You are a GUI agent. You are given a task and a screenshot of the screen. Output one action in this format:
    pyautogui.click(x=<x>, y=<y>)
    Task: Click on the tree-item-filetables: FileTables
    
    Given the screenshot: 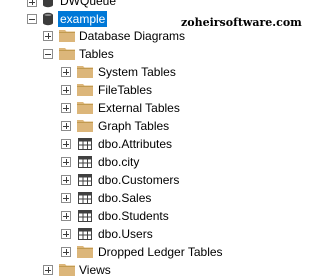 What is the action you would take?
    pyautogui.click(x=110, y=90)
    